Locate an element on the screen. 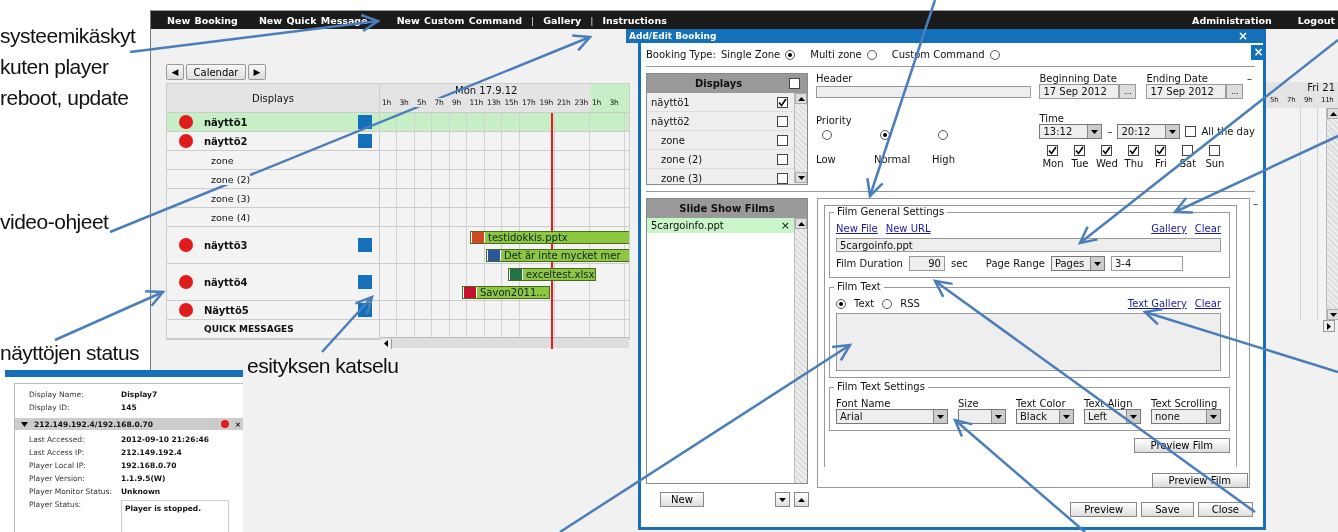 This screenshot has width=1338, height=532. new-button: New is located at coordinates (682, 499).